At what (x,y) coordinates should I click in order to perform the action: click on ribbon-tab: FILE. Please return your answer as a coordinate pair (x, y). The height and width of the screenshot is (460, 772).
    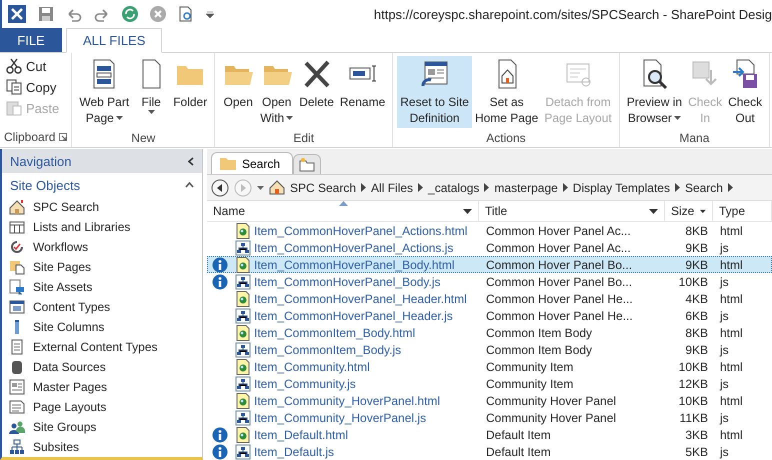
    Looking at the image, I should click on (31, 40).